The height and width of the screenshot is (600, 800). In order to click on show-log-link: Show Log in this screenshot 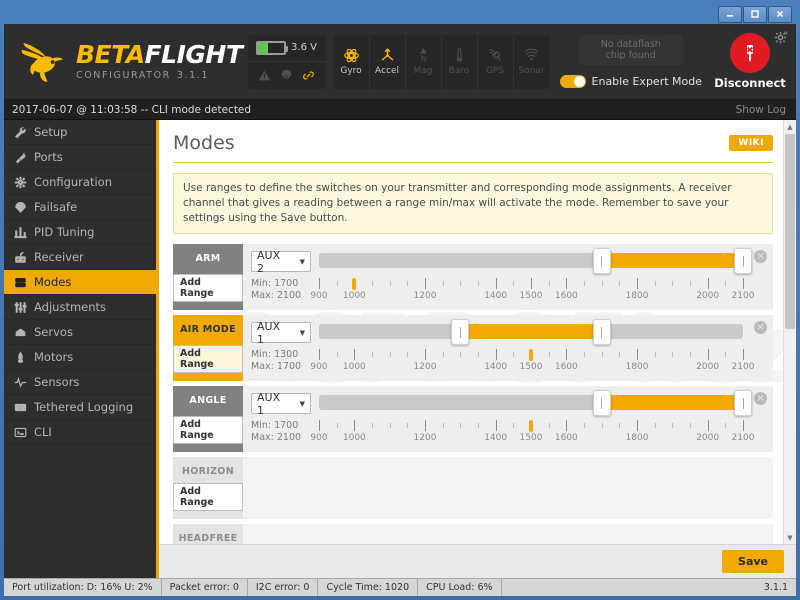, I will do `click(761, 110)`.